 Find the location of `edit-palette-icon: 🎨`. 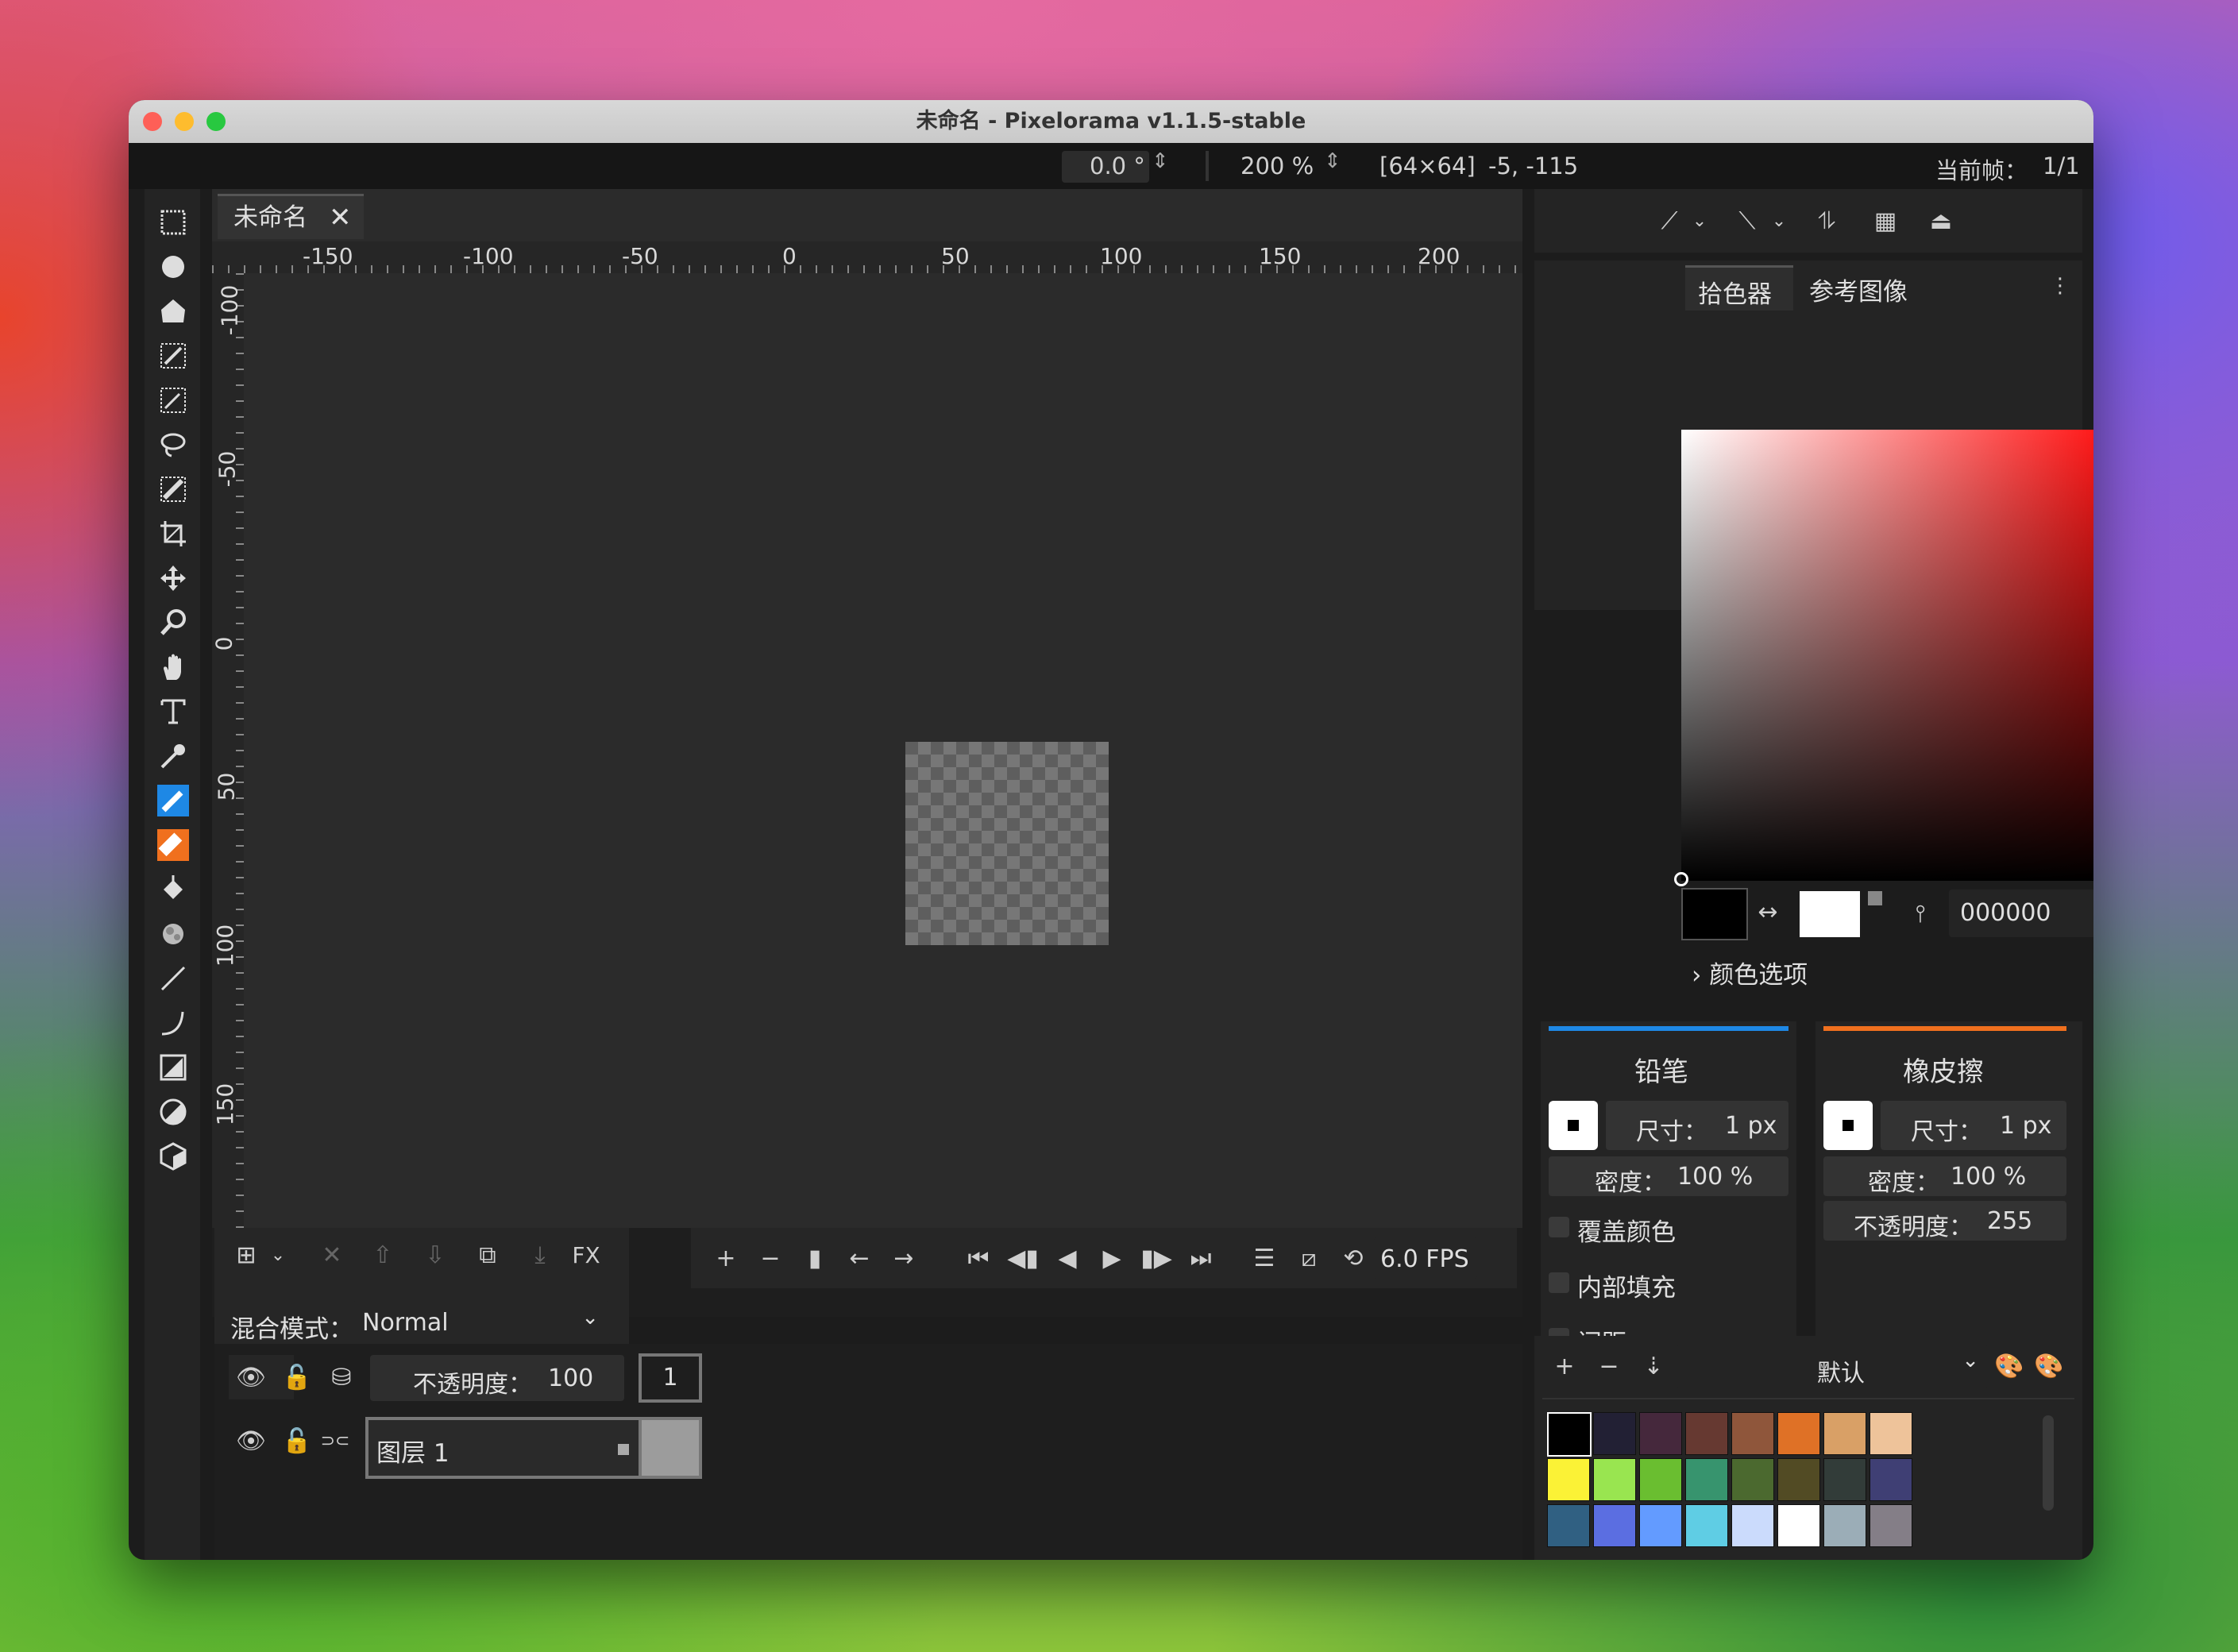

edit-palette-icon: 🎨 is located at coordinates (2009, 1366).